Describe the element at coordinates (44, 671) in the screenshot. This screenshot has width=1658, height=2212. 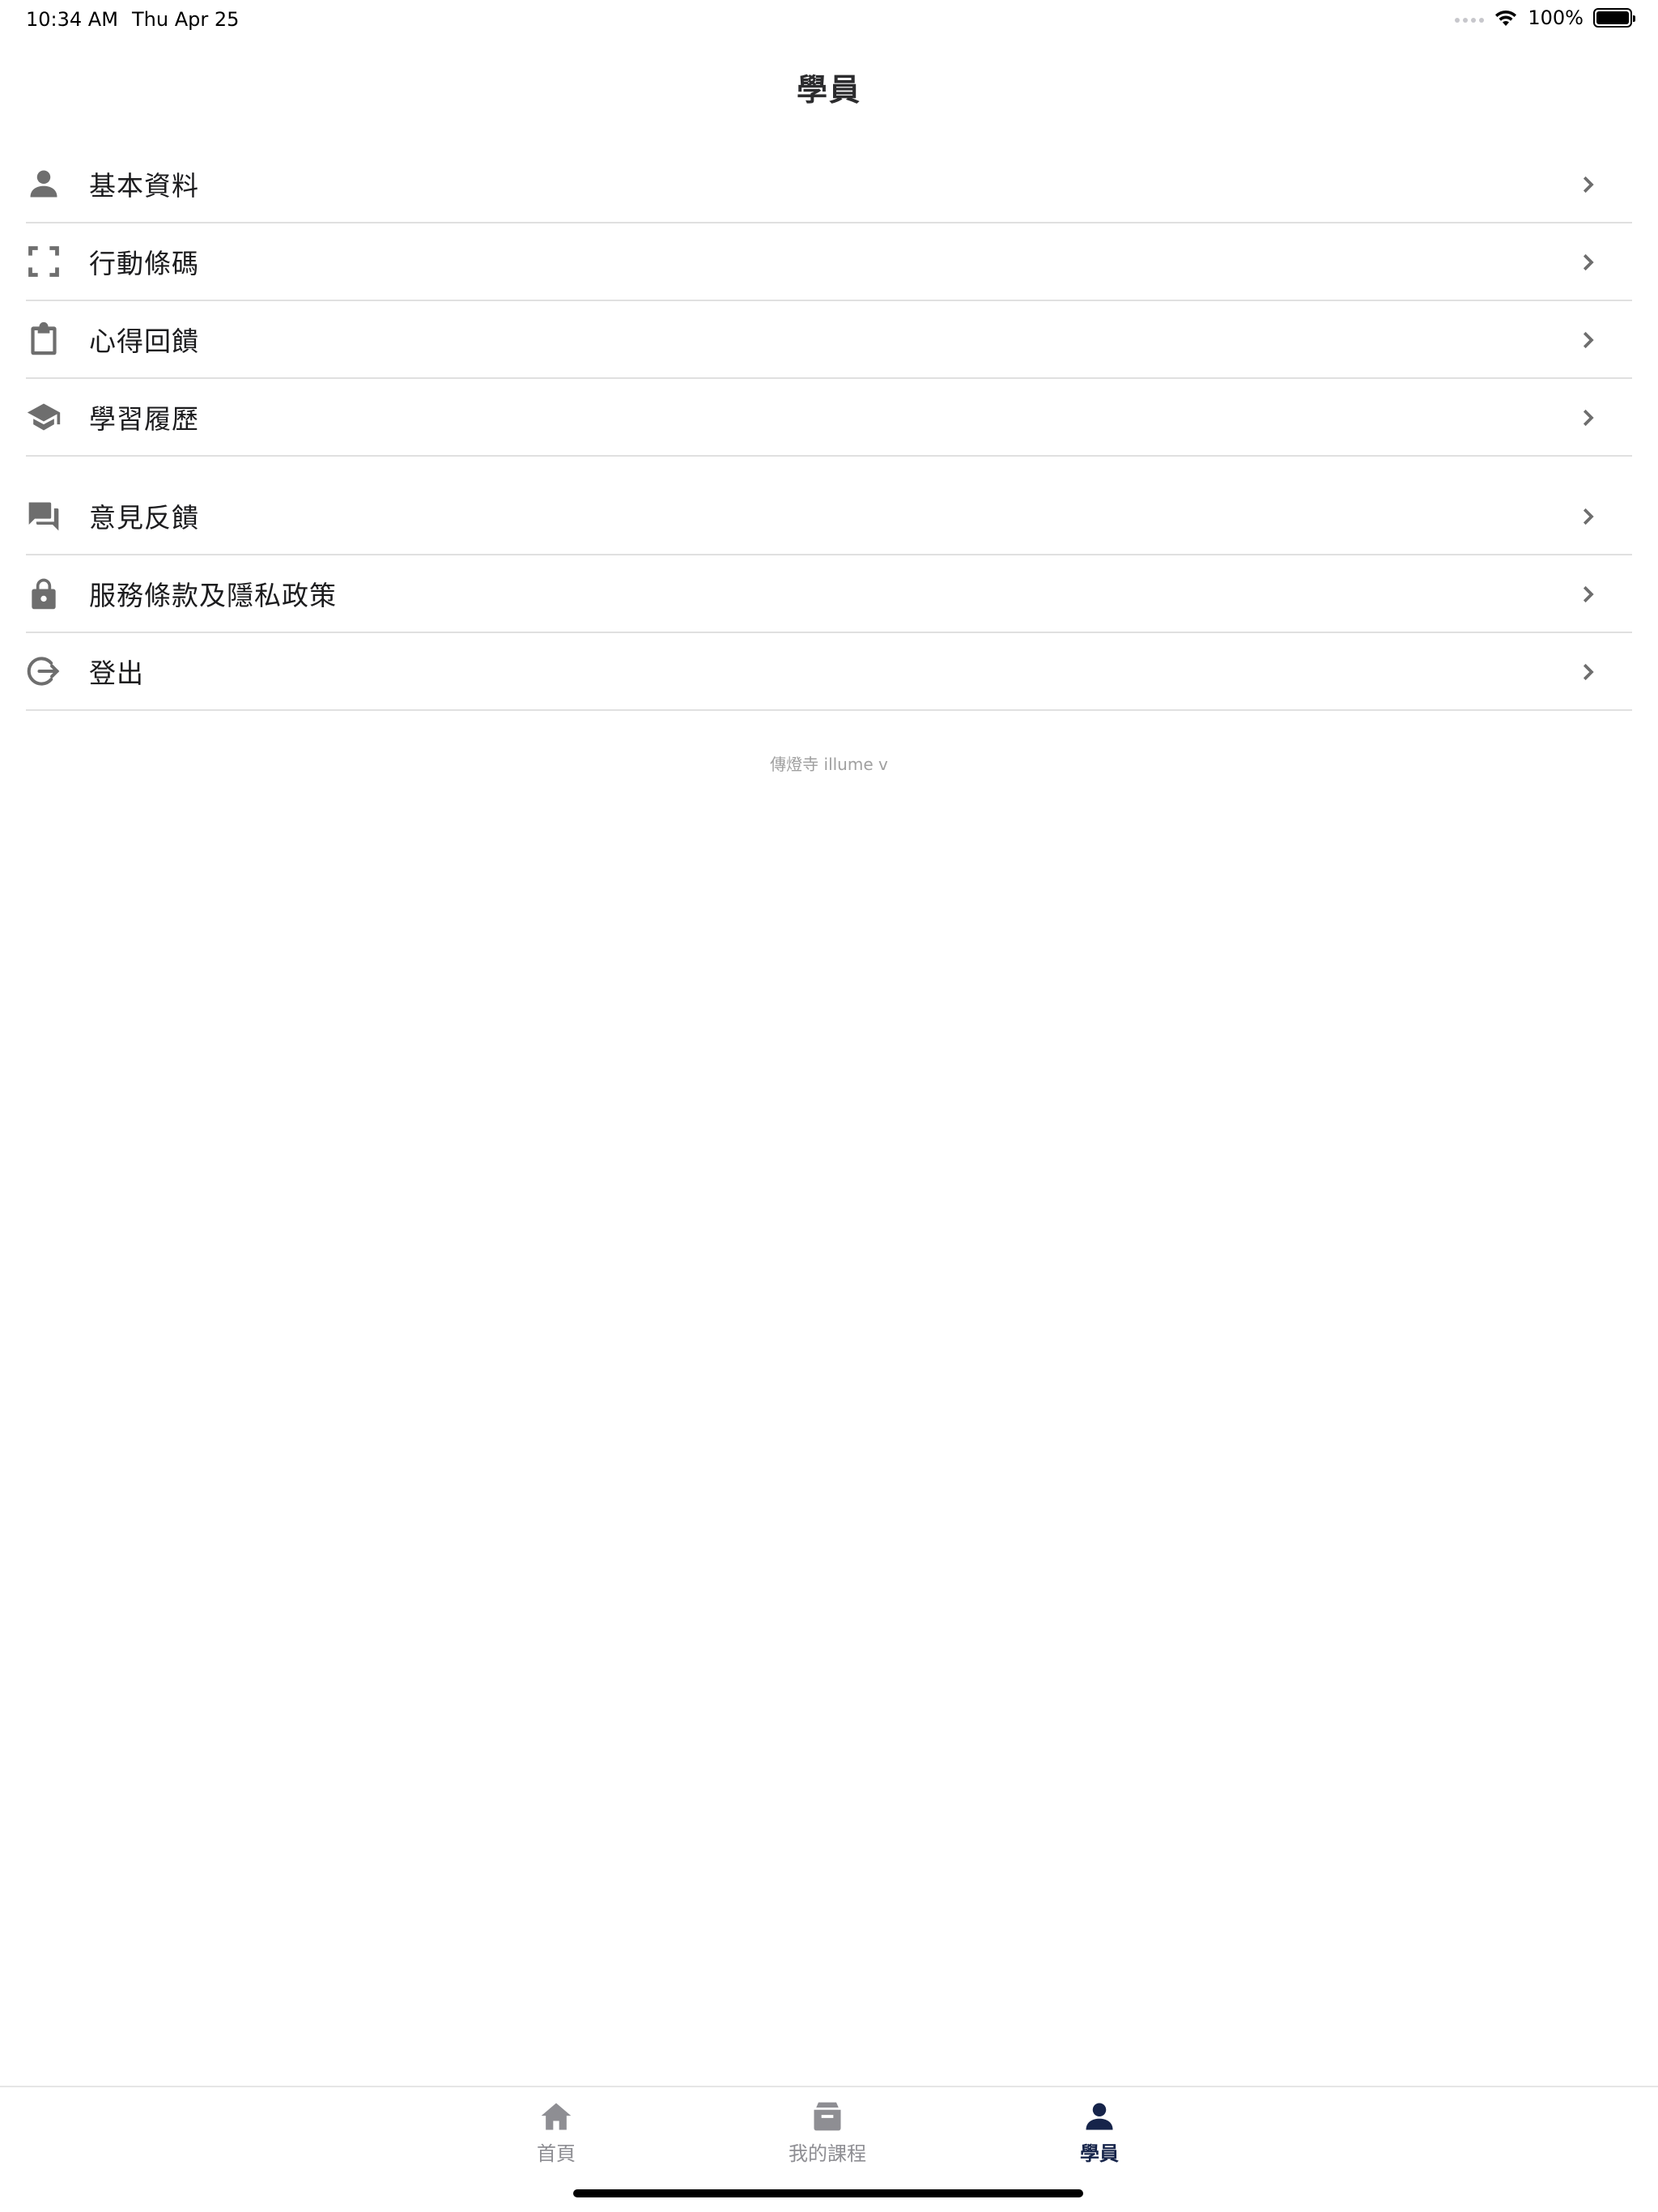
I see `logout-icon` at that location.